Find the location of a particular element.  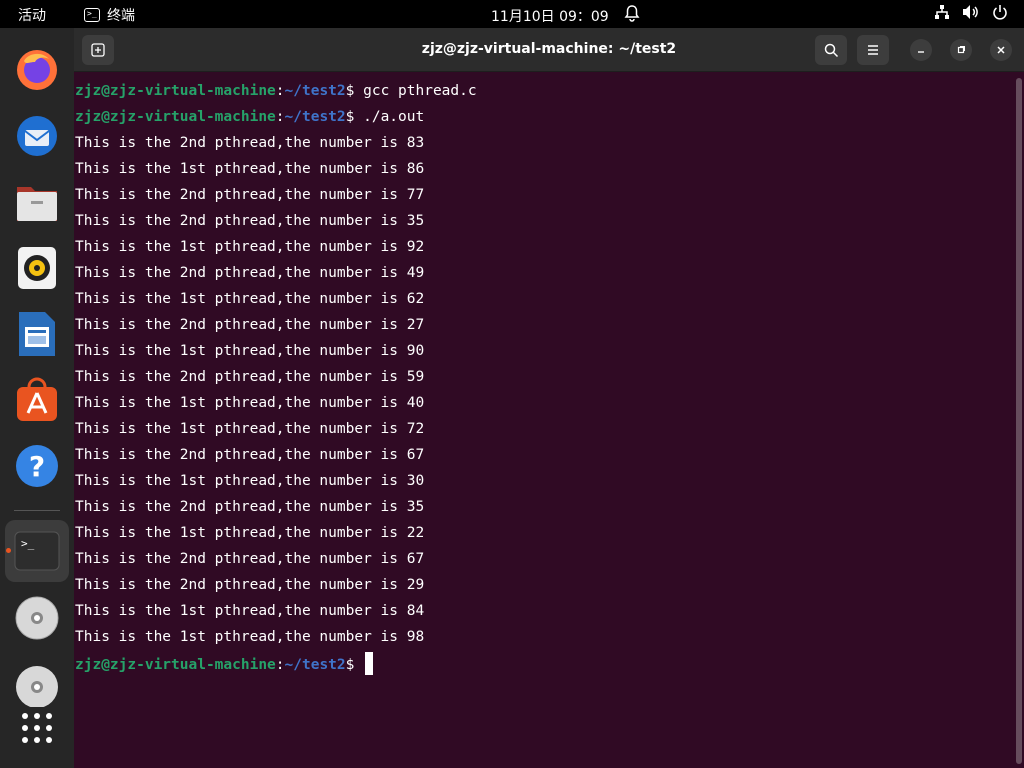

text-cursor is located at coordinates (369, 663).